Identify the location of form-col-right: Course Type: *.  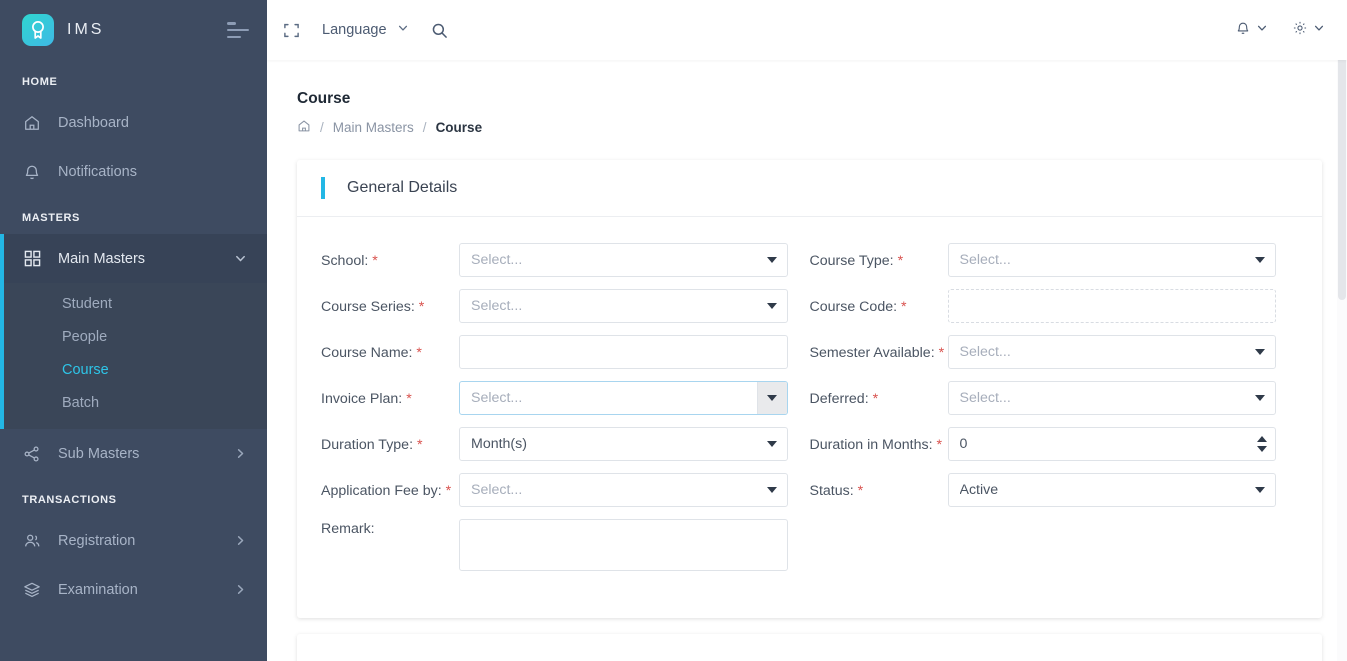
(1054, 266).